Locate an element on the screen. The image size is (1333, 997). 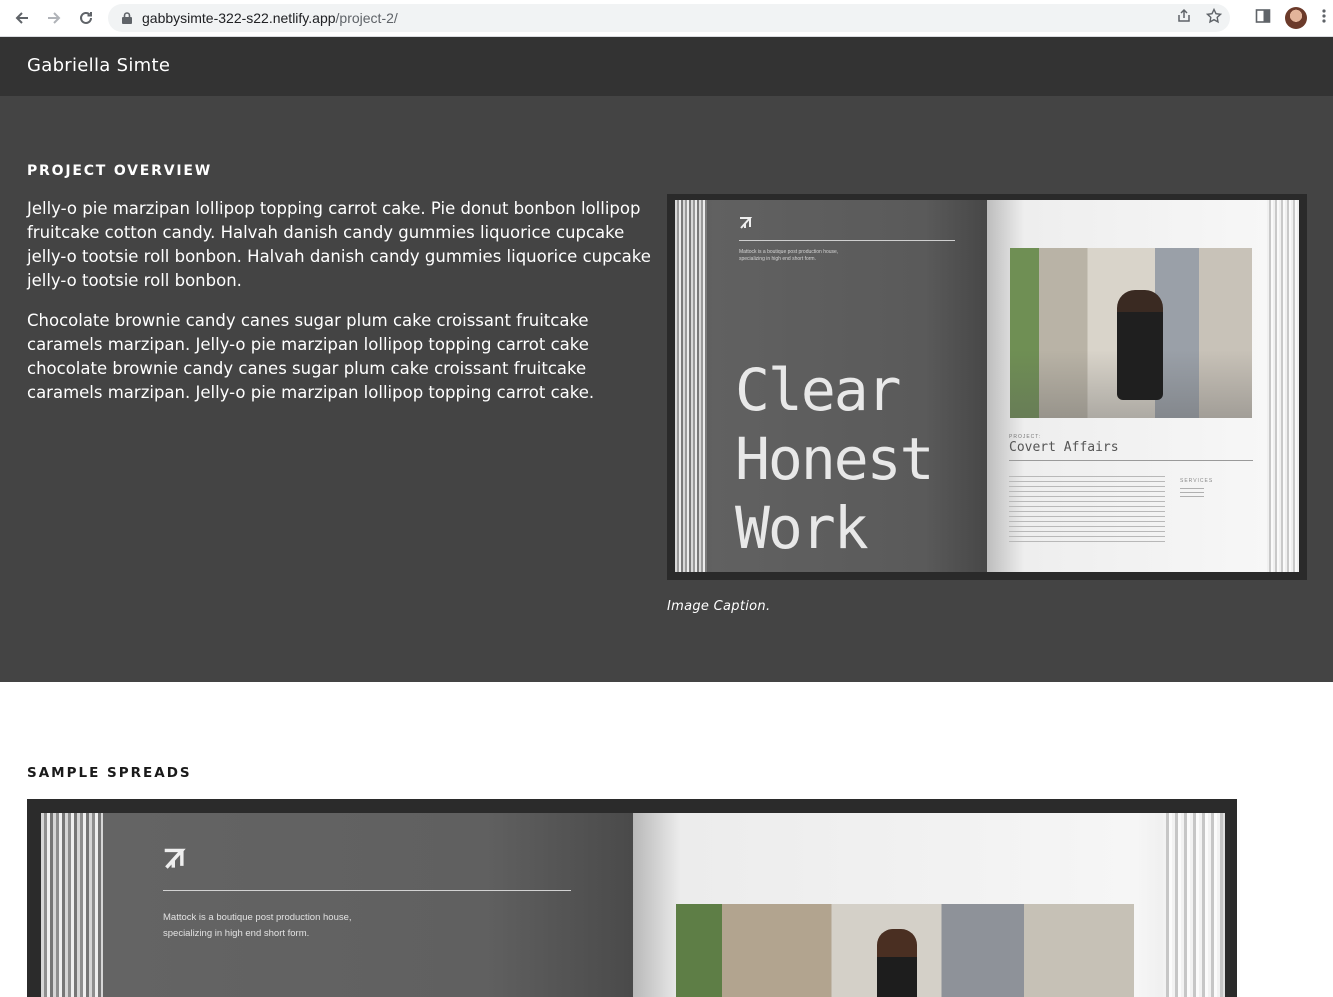
project-overview-heading: PROJECT OVERVIEW is located at coordinates (119, 171).